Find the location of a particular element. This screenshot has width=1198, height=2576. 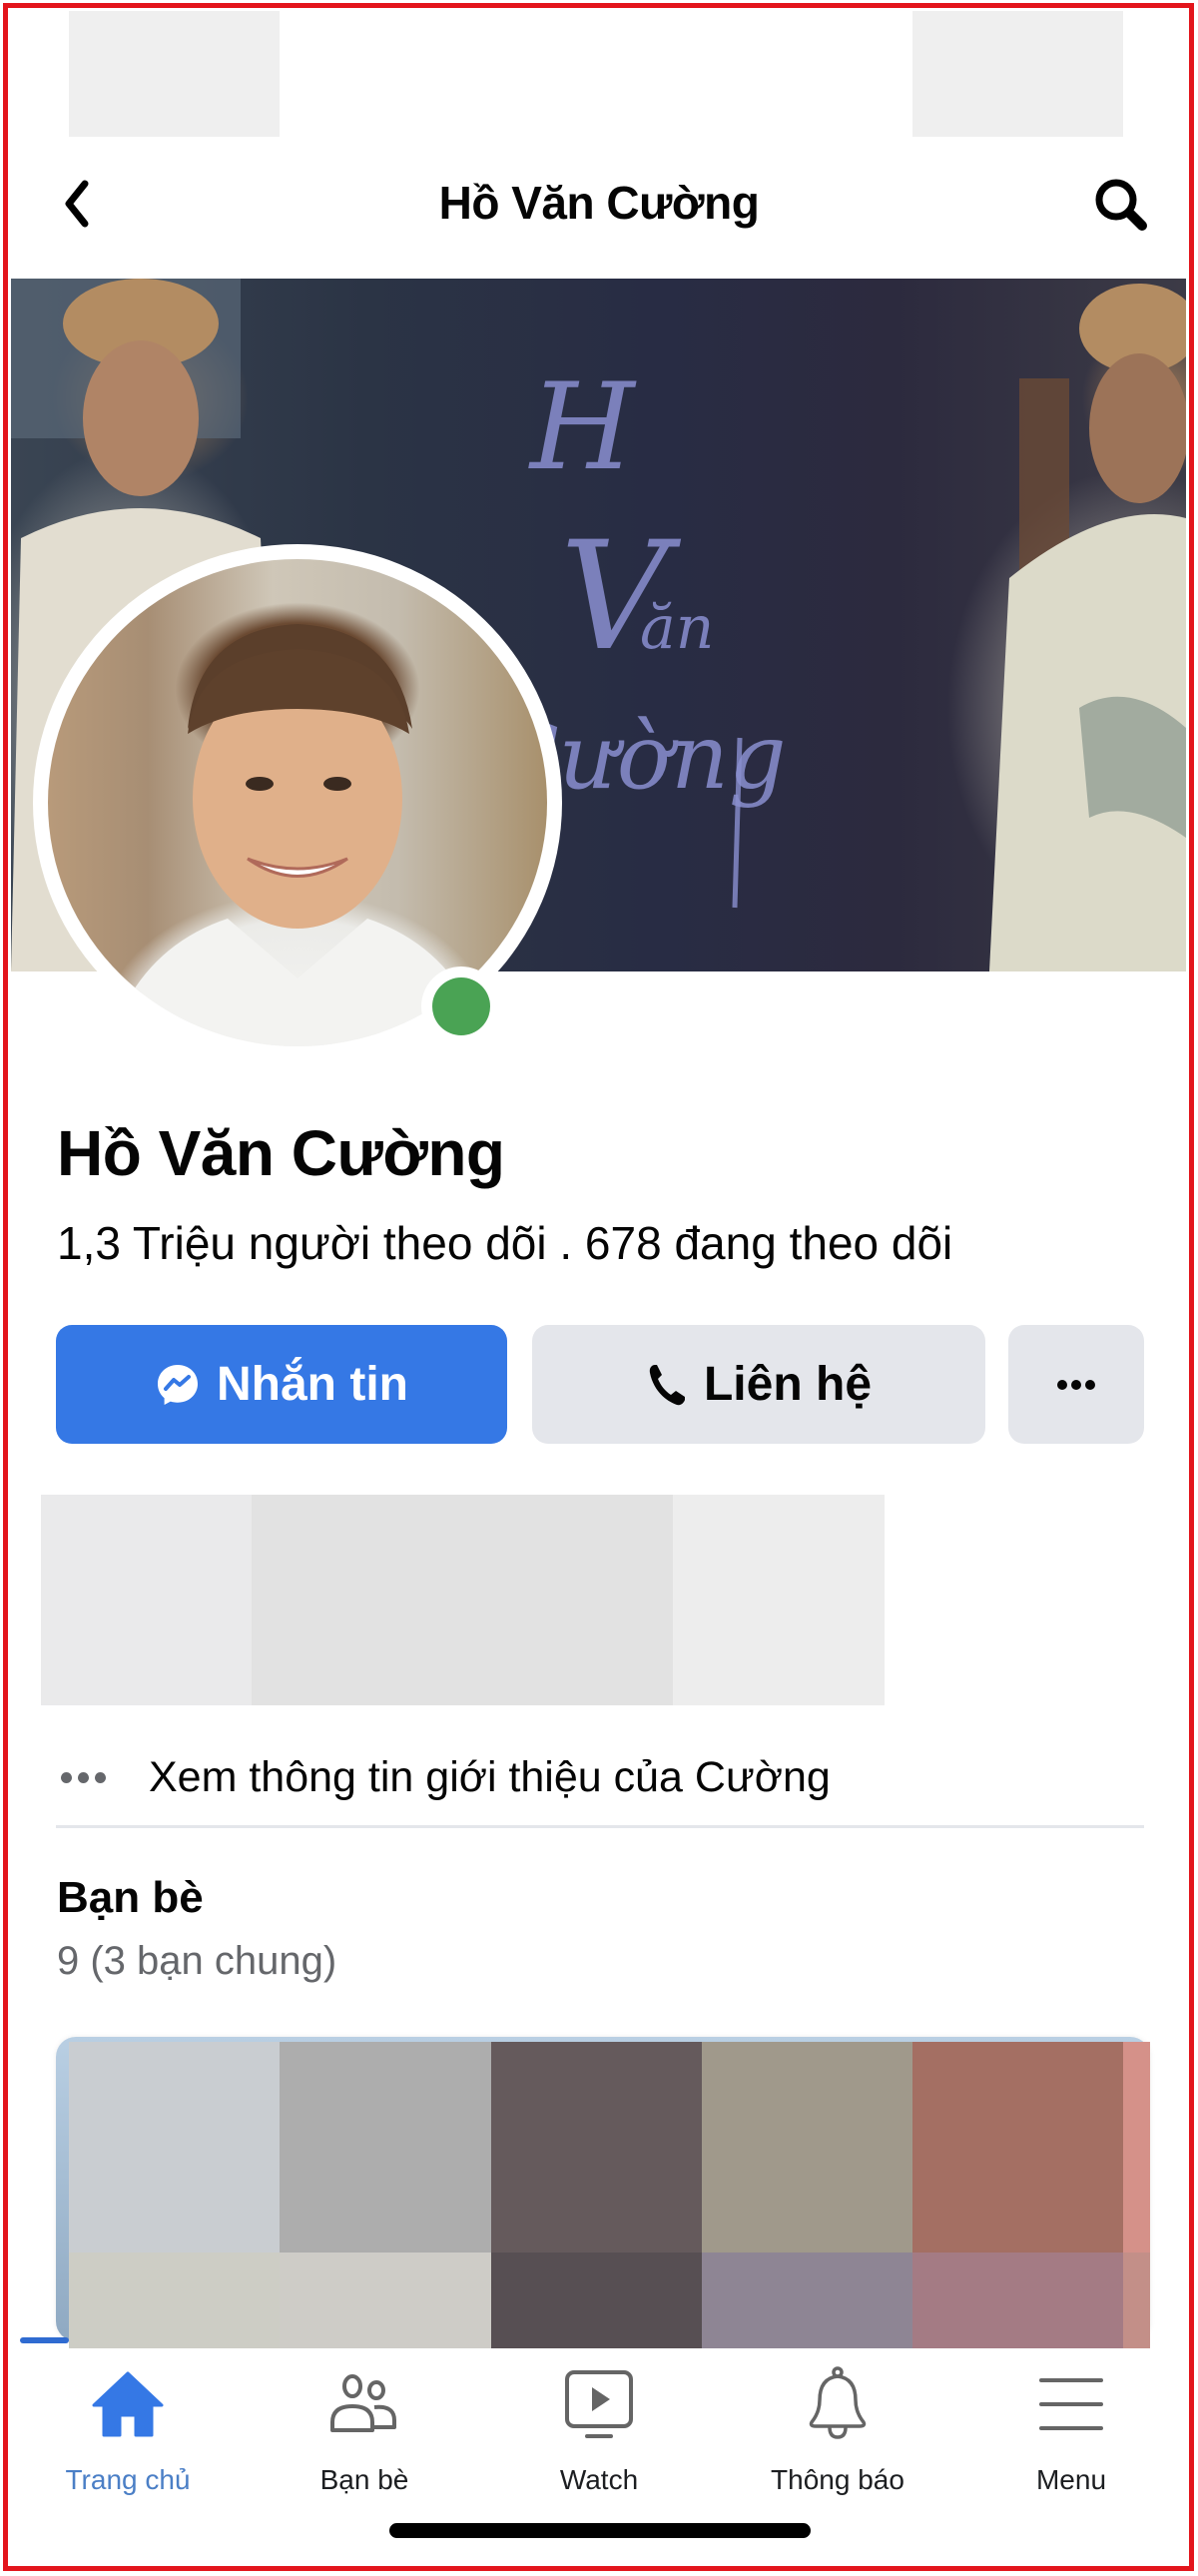

more-dots-icon is located at coordinates (88, 1777).